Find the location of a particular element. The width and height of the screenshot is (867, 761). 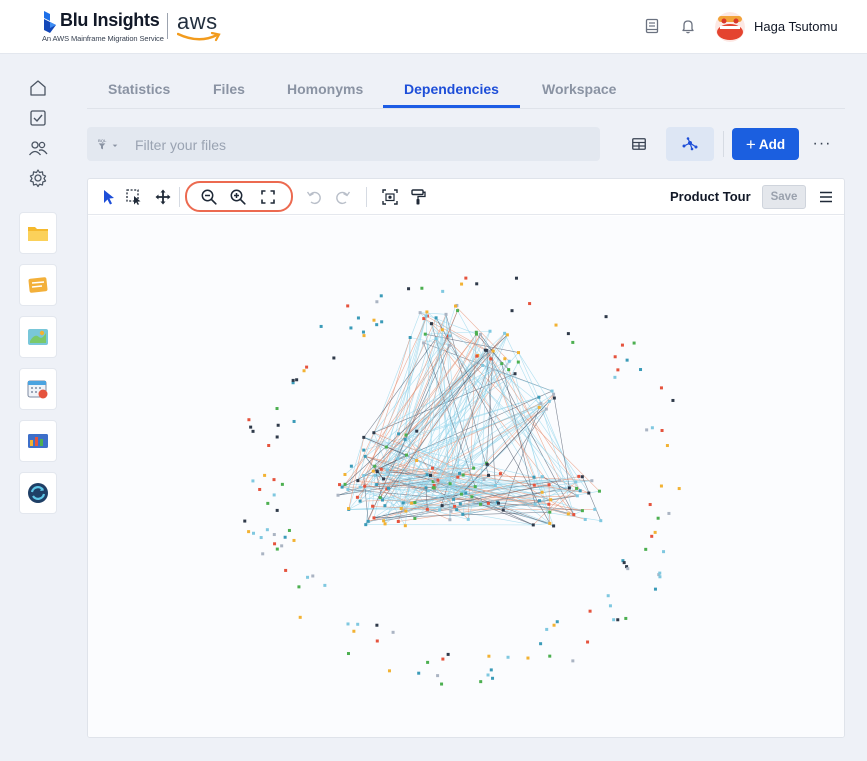

home-icon is located at coordinates (38, 88).